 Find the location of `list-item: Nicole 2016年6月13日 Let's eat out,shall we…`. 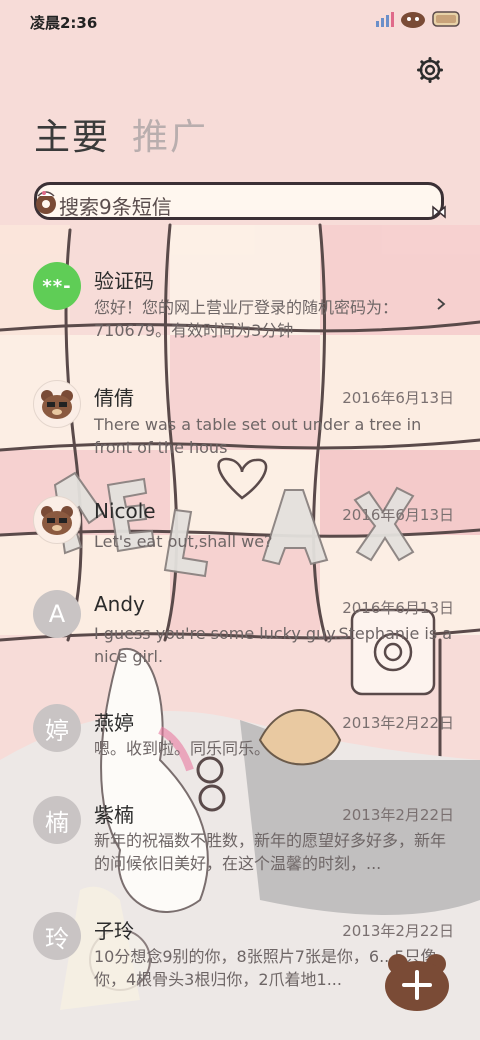

list-item: Nicole 2016年6月13日 Let's eat out,shall we… is located at coordinates (240, 536).